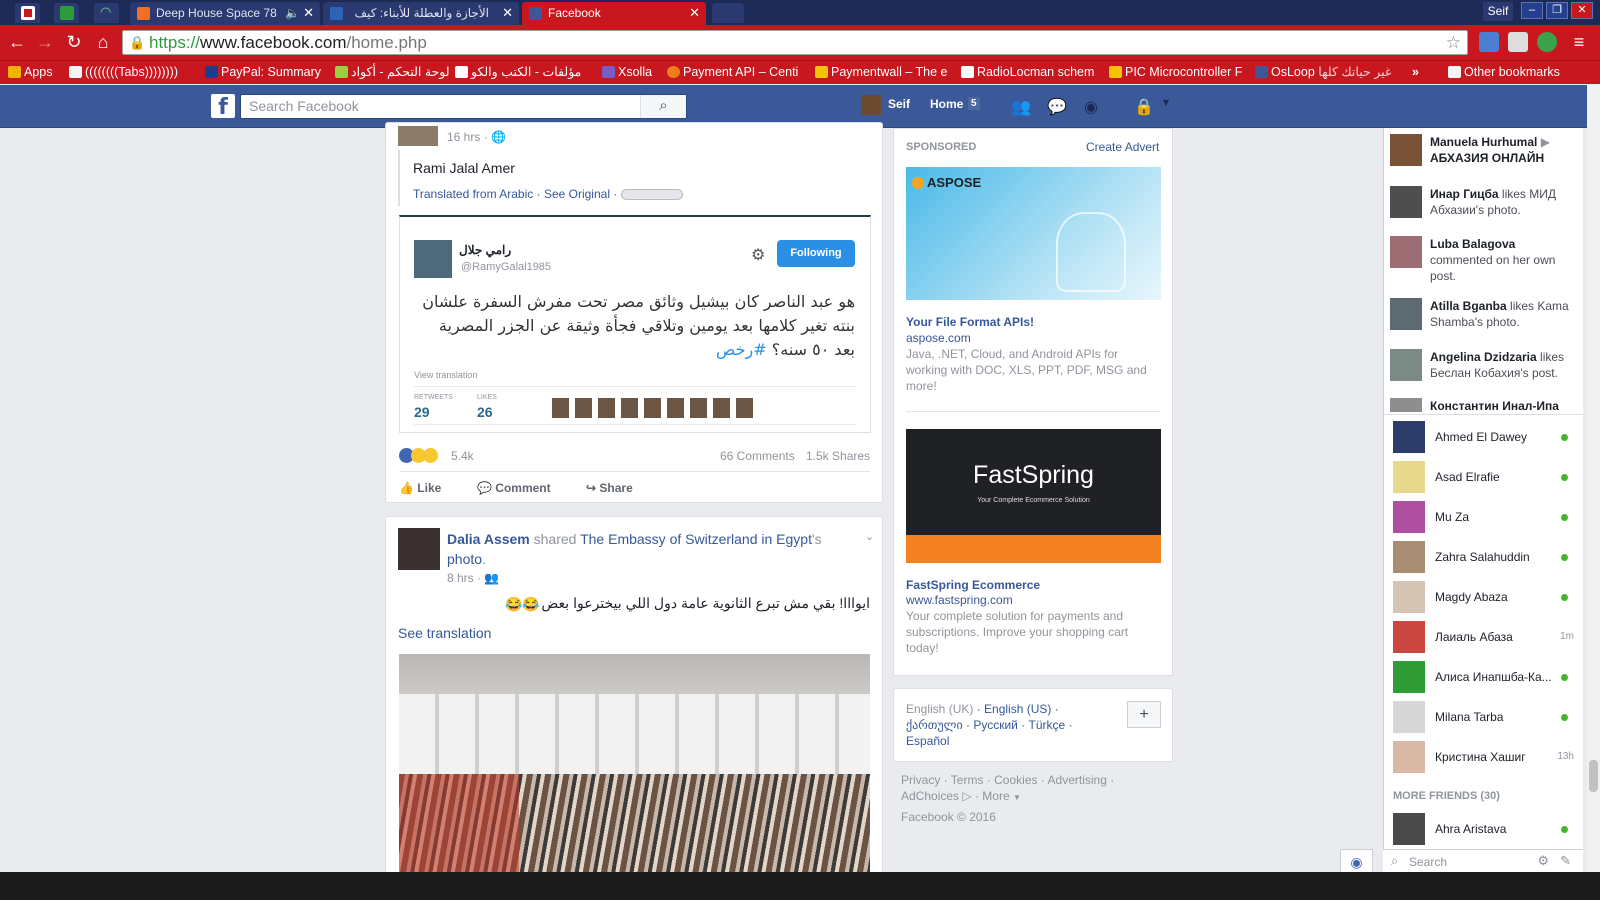  What do you see at coordinates (262, 72) in the screenshot?
I see `bookmark-paypal: PayPal: Summary` at bounding box center [262, 72].